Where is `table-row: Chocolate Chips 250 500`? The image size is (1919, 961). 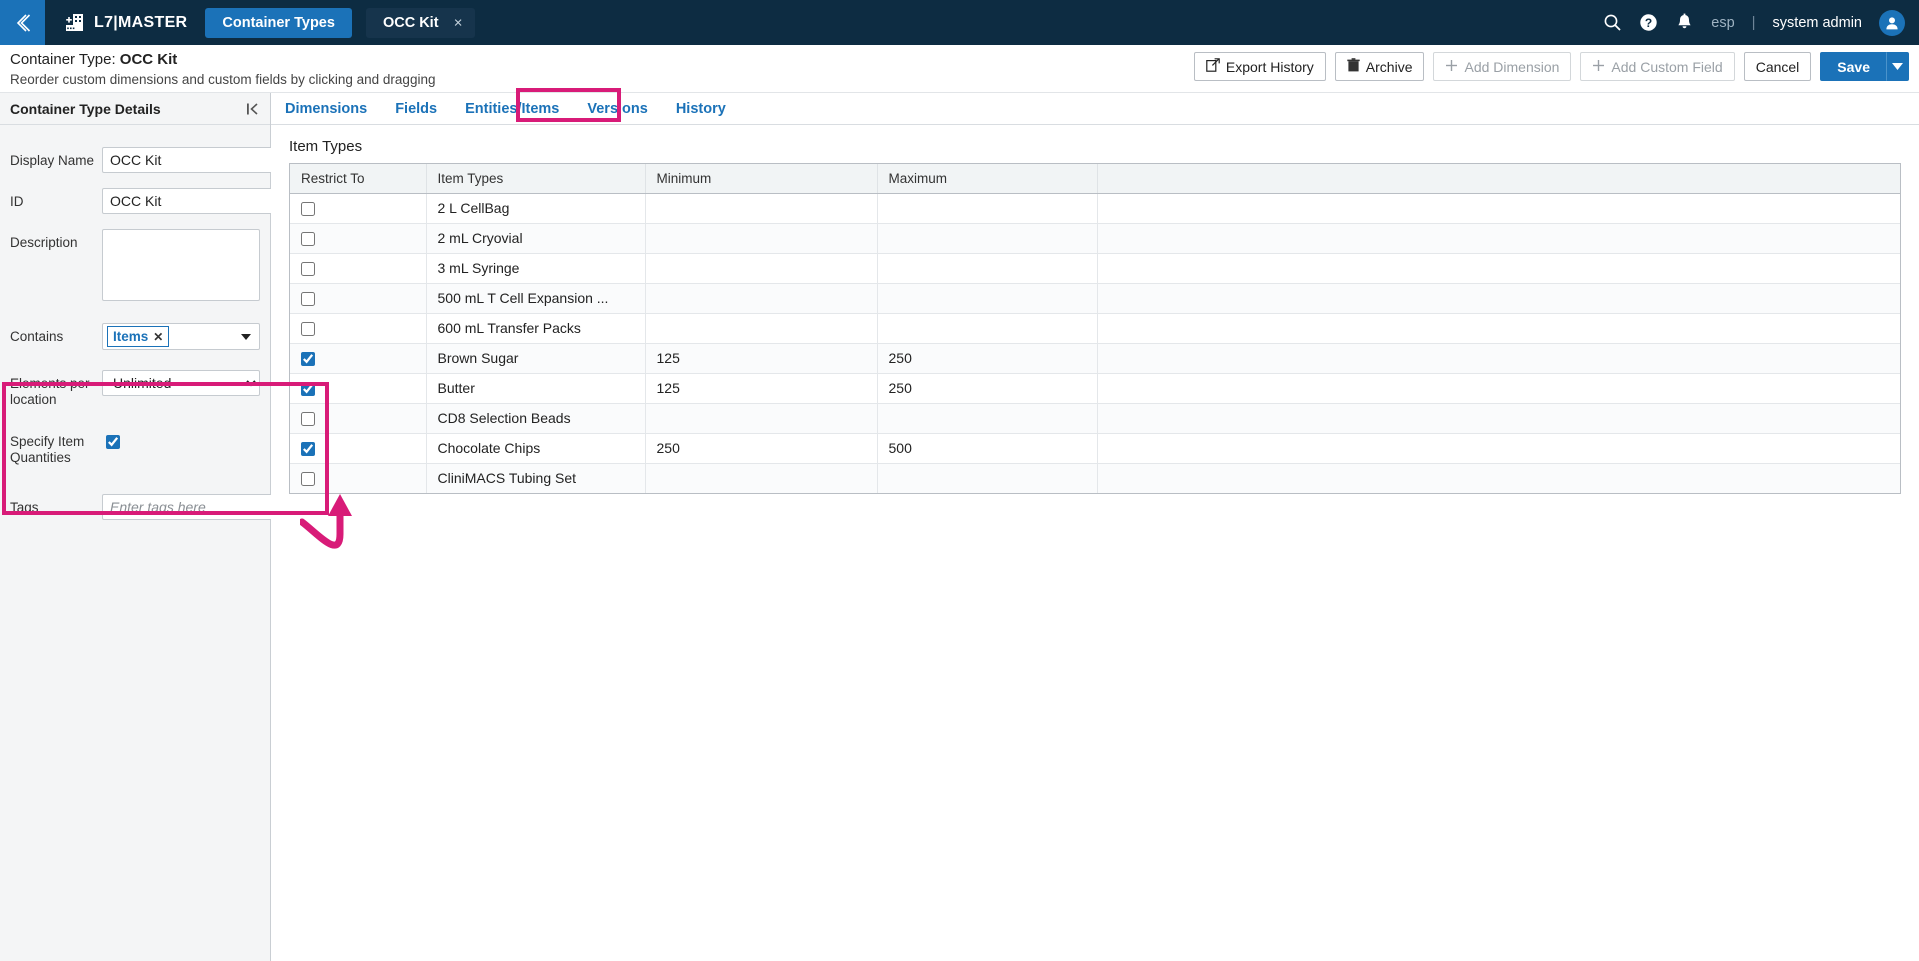 table-row: Chocolate Chips 250 500 is located at coordinates (1095, 448).